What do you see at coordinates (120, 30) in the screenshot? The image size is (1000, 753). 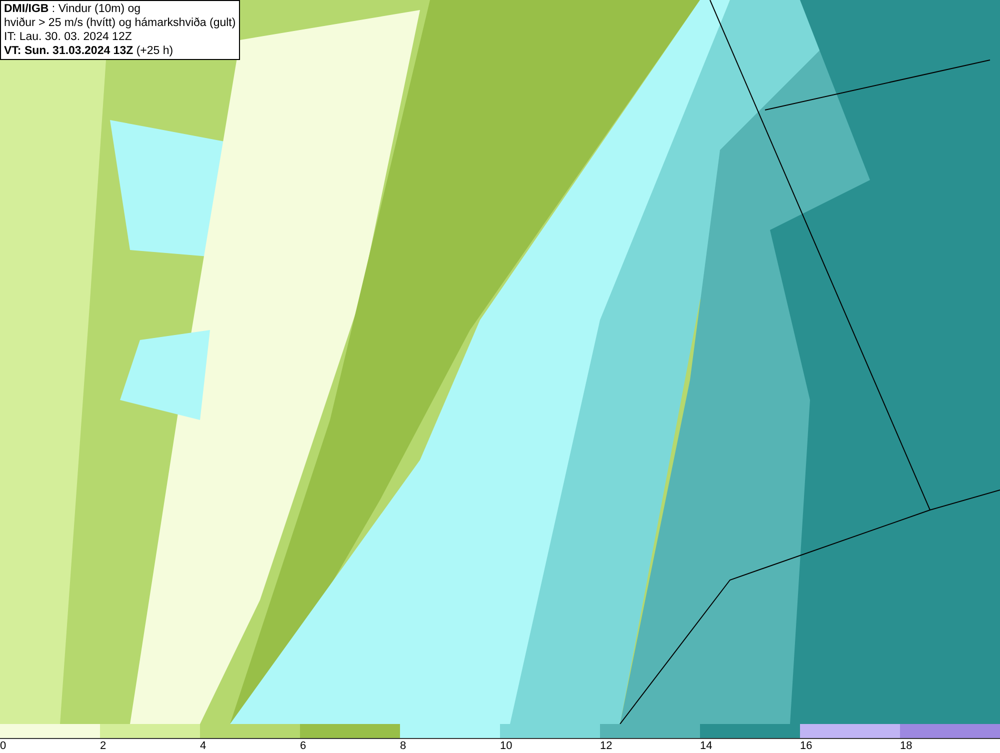 I see `map-caption: DMI/IGB : Vindur (10m) og hviður > 25 m/s (hvítt) og hámarkshviða (gult) IT: Lau. 30. 03. 2024 12Z VT: Sun. 31.03.2024 13Z (+25 h)` at bounding box center [120, 30].